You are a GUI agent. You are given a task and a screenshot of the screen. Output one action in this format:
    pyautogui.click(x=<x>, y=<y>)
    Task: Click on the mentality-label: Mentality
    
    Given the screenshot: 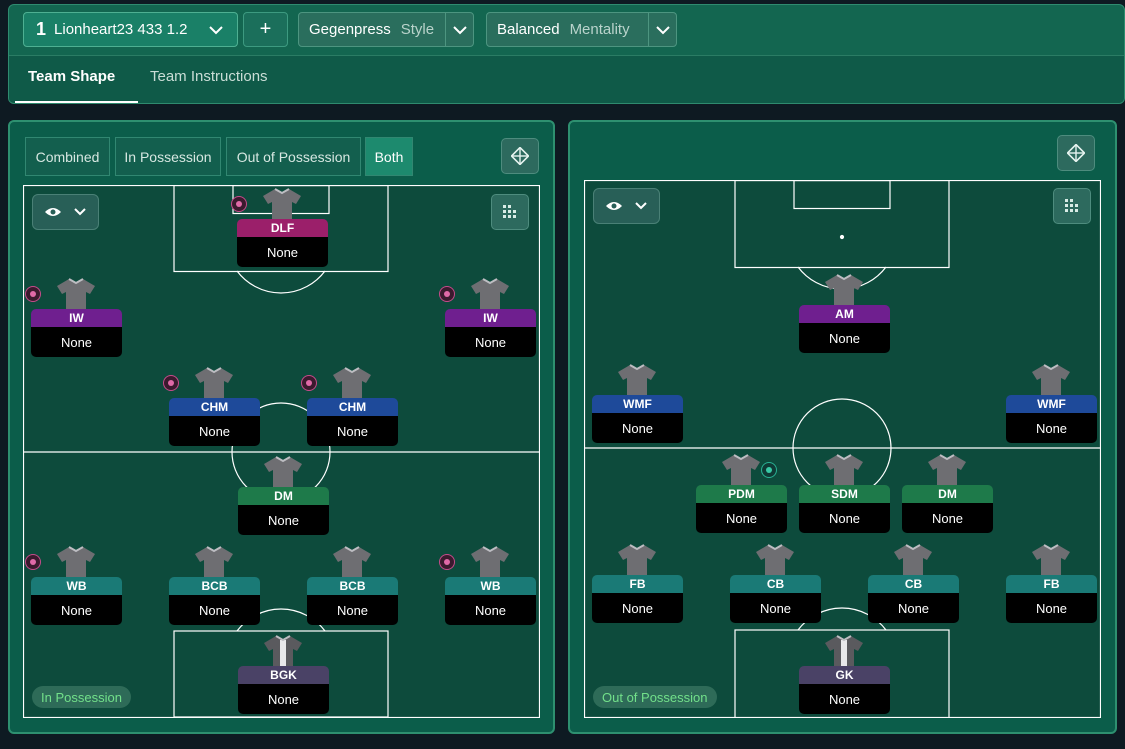 What is the action you would take?
    pyautogui.click(x=599, y=29)
    